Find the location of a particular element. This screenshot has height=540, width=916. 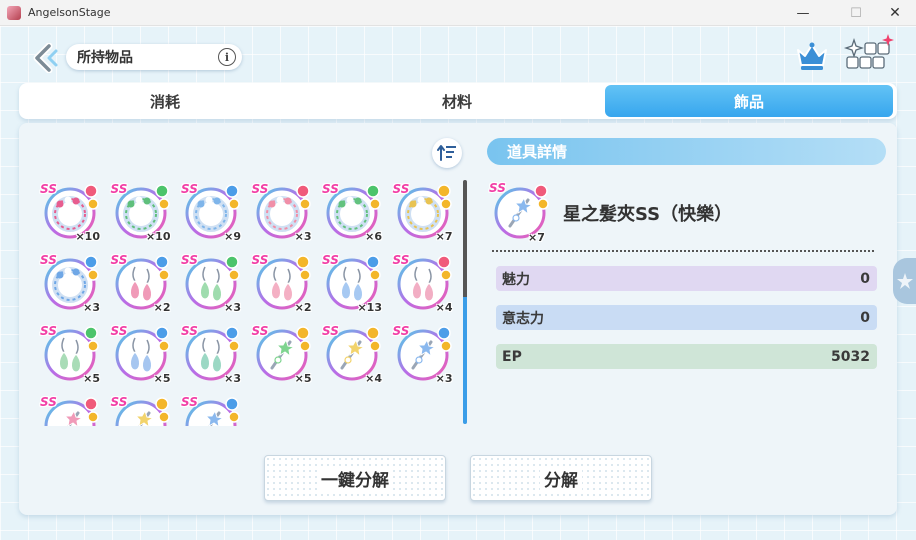

stat-label: EP is located at coordinates (512, 356).